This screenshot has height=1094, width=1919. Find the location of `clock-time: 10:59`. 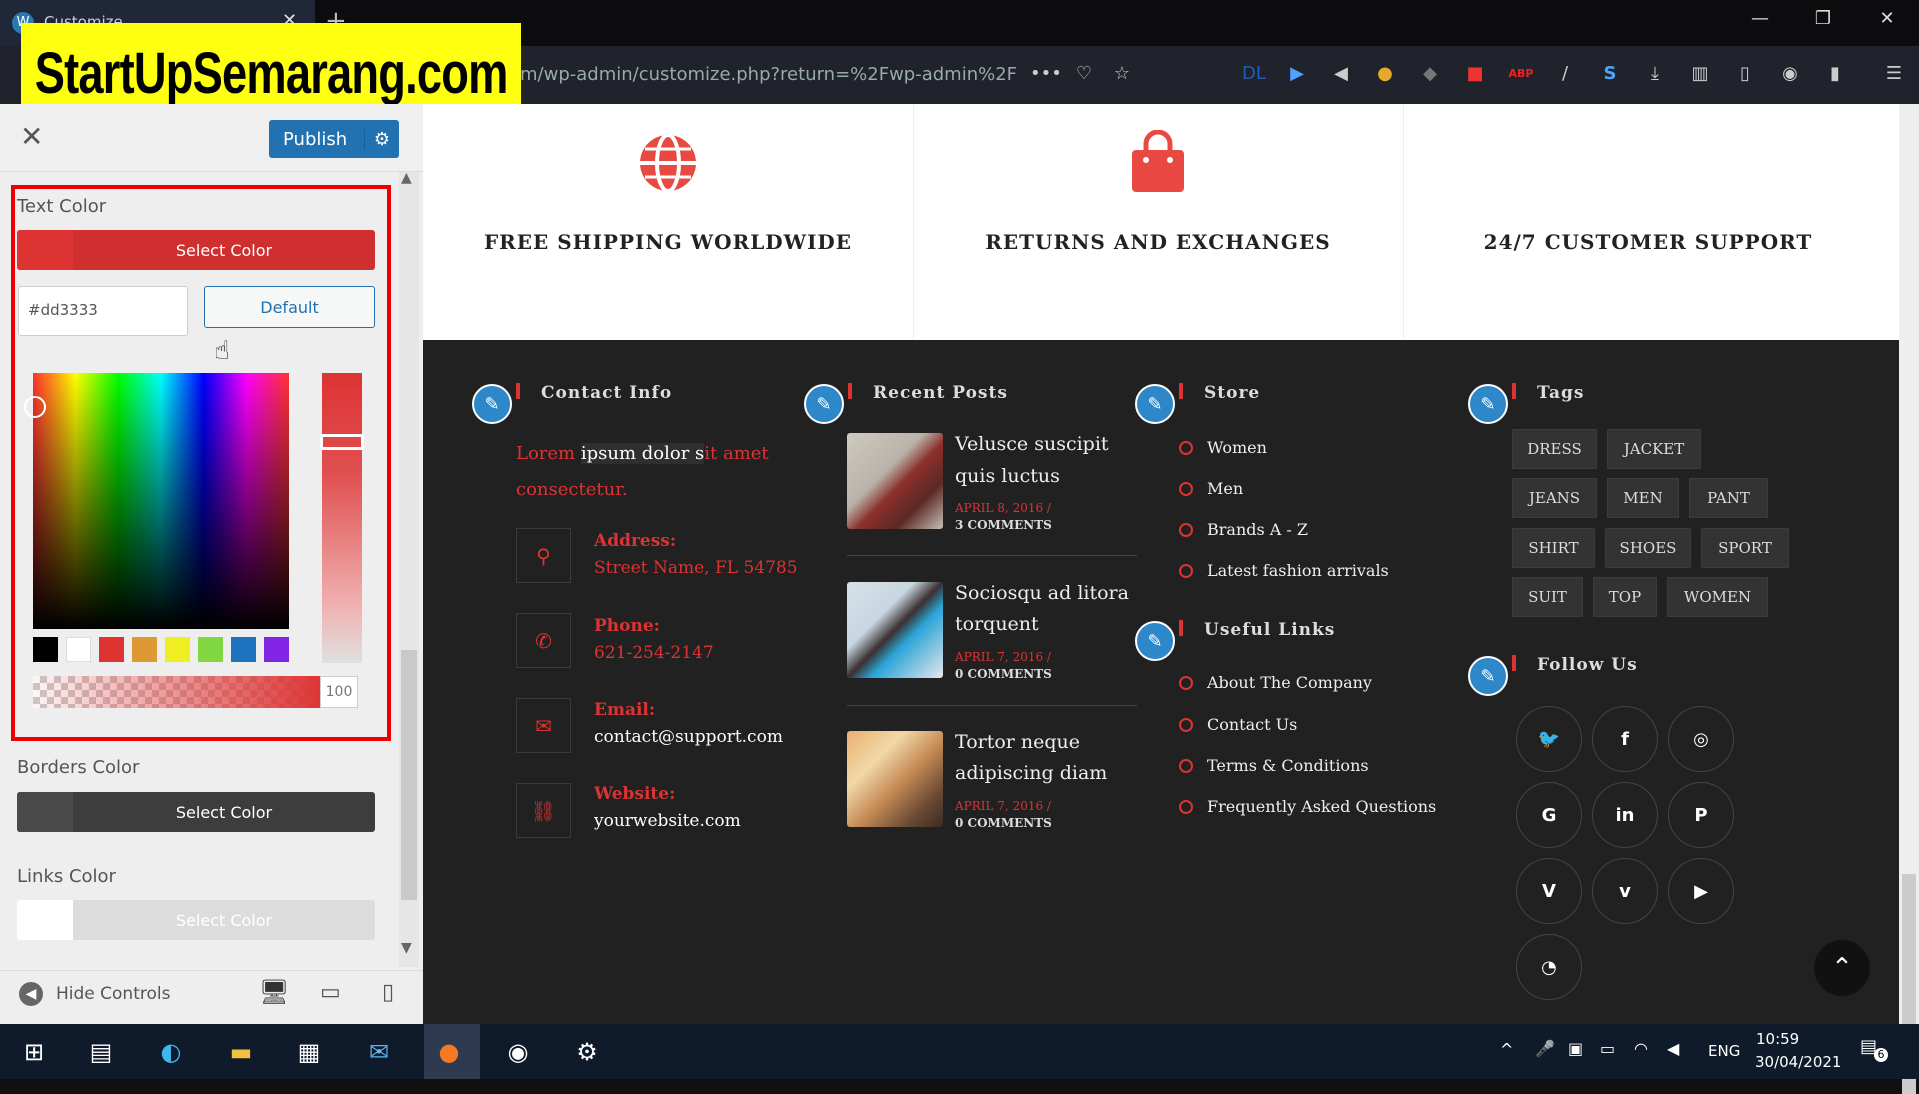

clock-time: 10:59 is located at coordinates (1777, 1039).